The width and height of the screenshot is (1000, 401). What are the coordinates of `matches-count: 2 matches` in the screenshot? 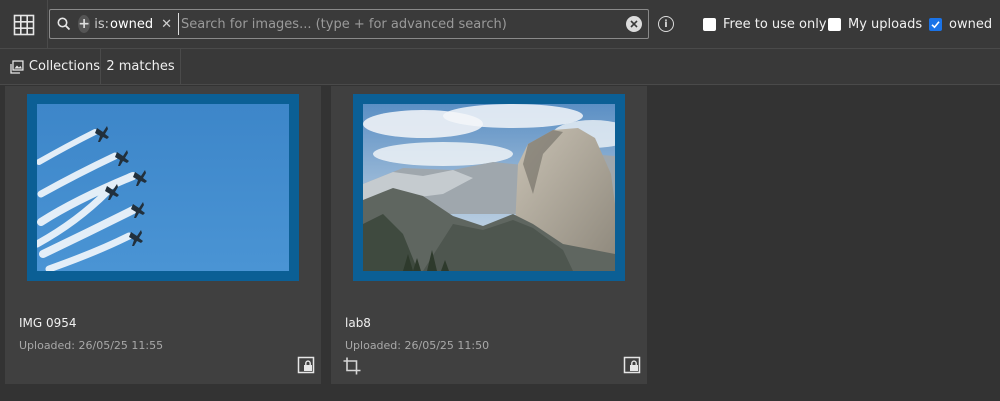 It's located at (141, 66).